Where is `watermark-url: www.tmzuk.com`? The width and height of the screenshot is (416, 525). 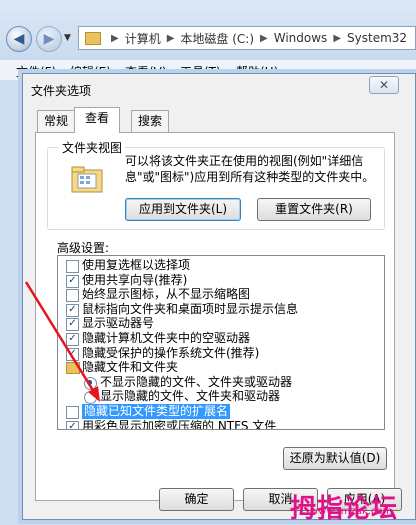
watermark-url: www.tmzuk.com is located at coordinates (351, 511).